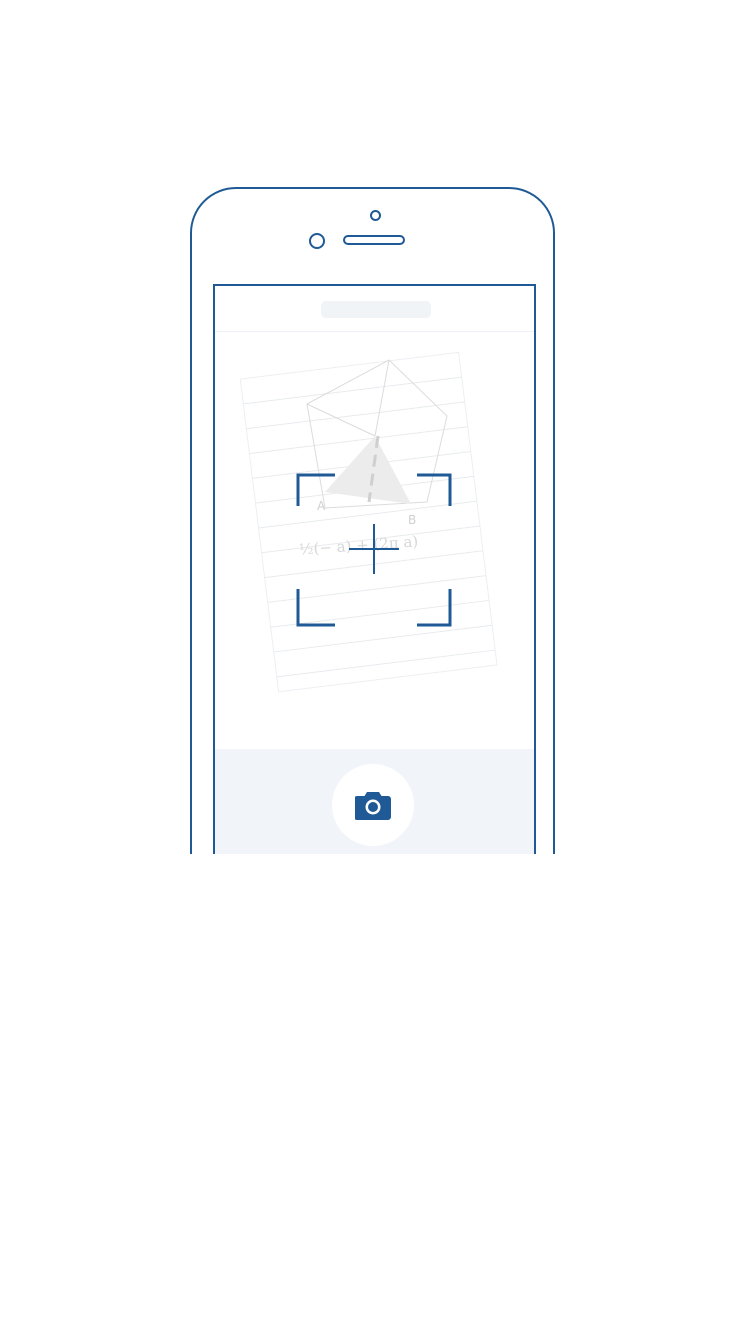 The image size is (750, 1334). I want to click on top-bar, so click(374, 309).